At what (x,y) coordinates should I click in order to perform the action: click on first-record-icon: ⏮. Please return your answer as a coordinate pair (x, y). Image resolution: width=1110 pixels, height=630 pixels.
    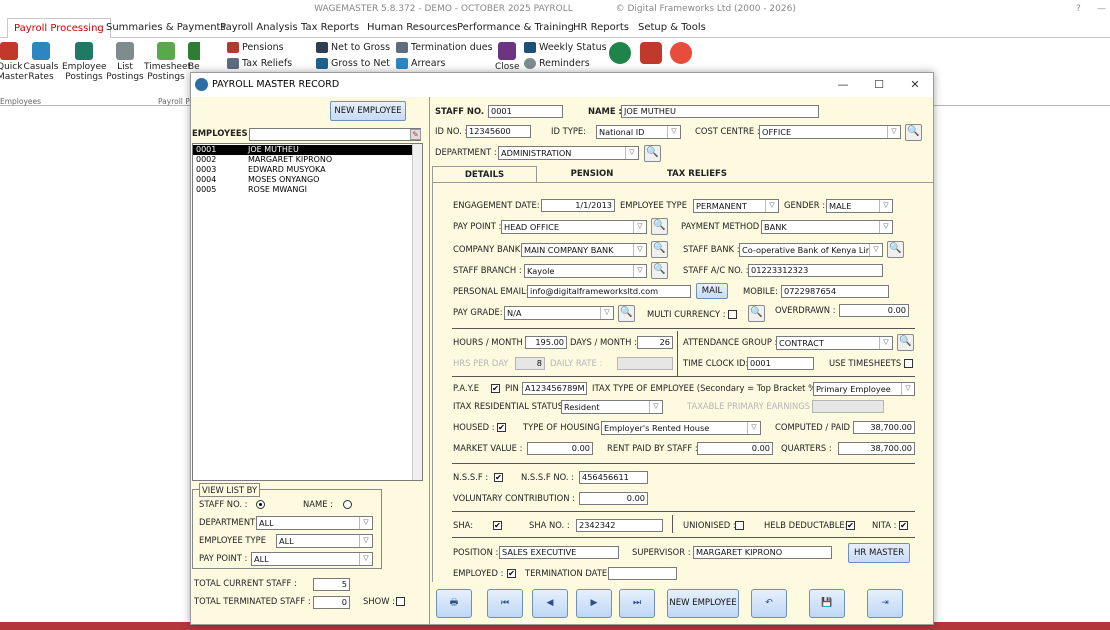
    Looking at the image, I should click on (505, 603).